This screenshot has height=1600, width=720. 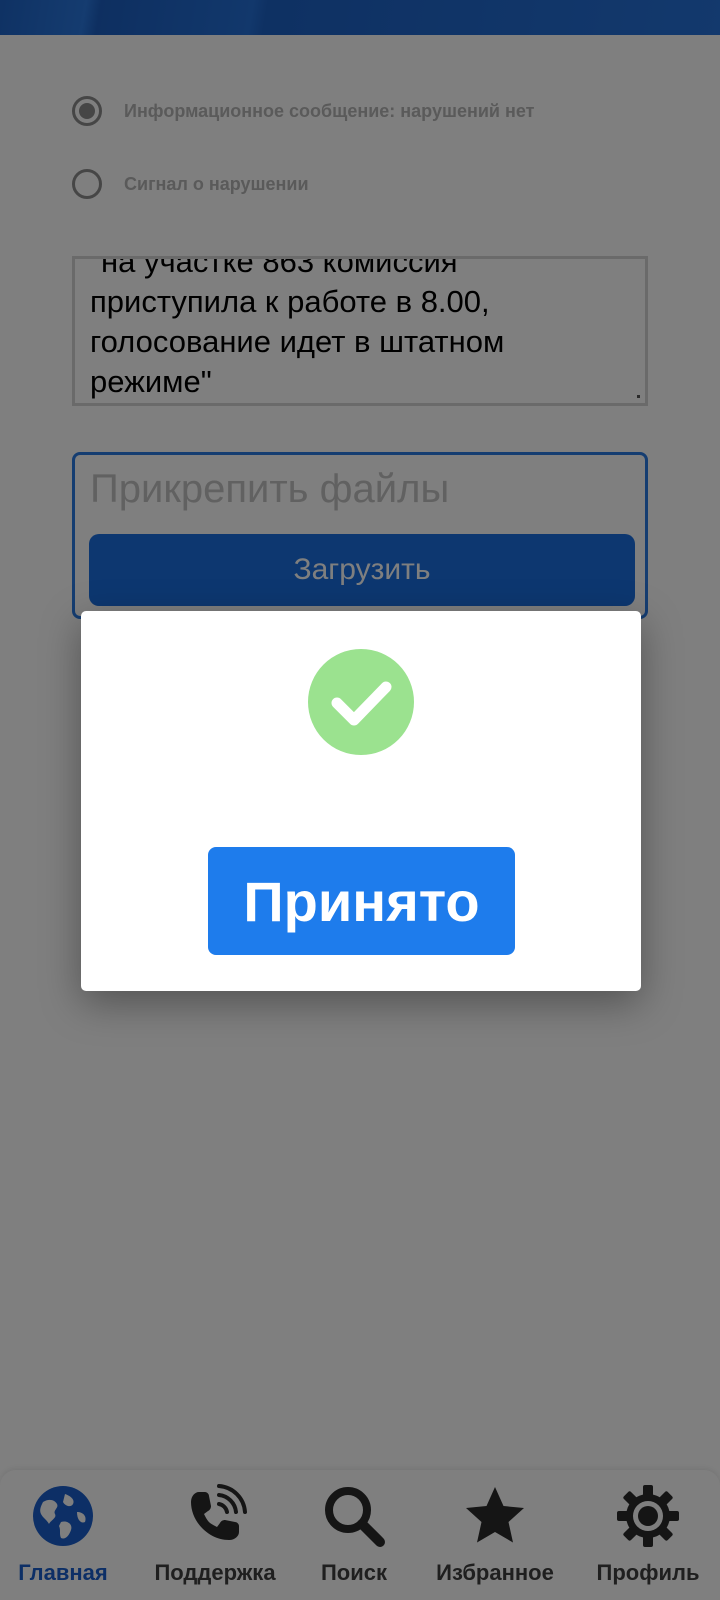 What do you see at coordinates (361, 901) in the screenshot?
I see `accept-button: Принято` at bounding box center [361, 901].